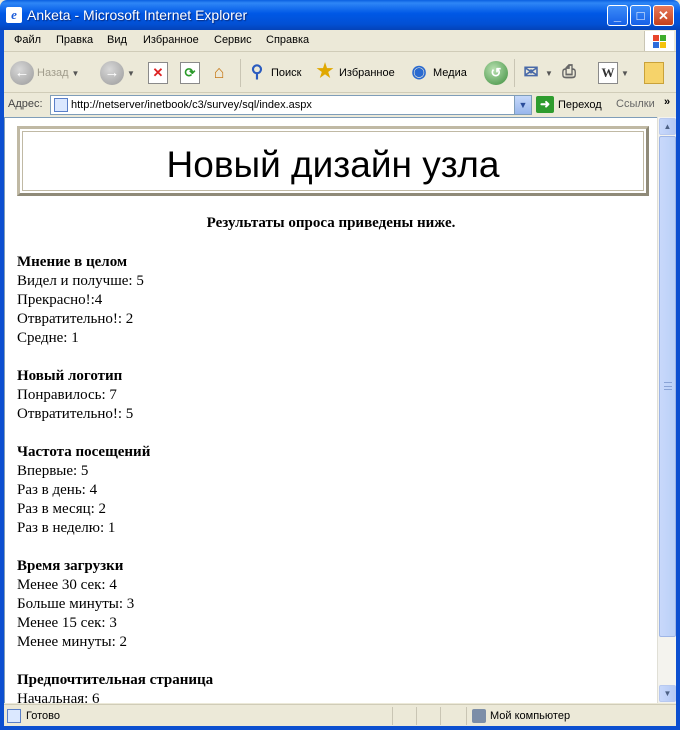  What do you see at coordinates (286, 73) in the screenshot?
I see `search-label: Поиск` at bounding box center [286, 73].